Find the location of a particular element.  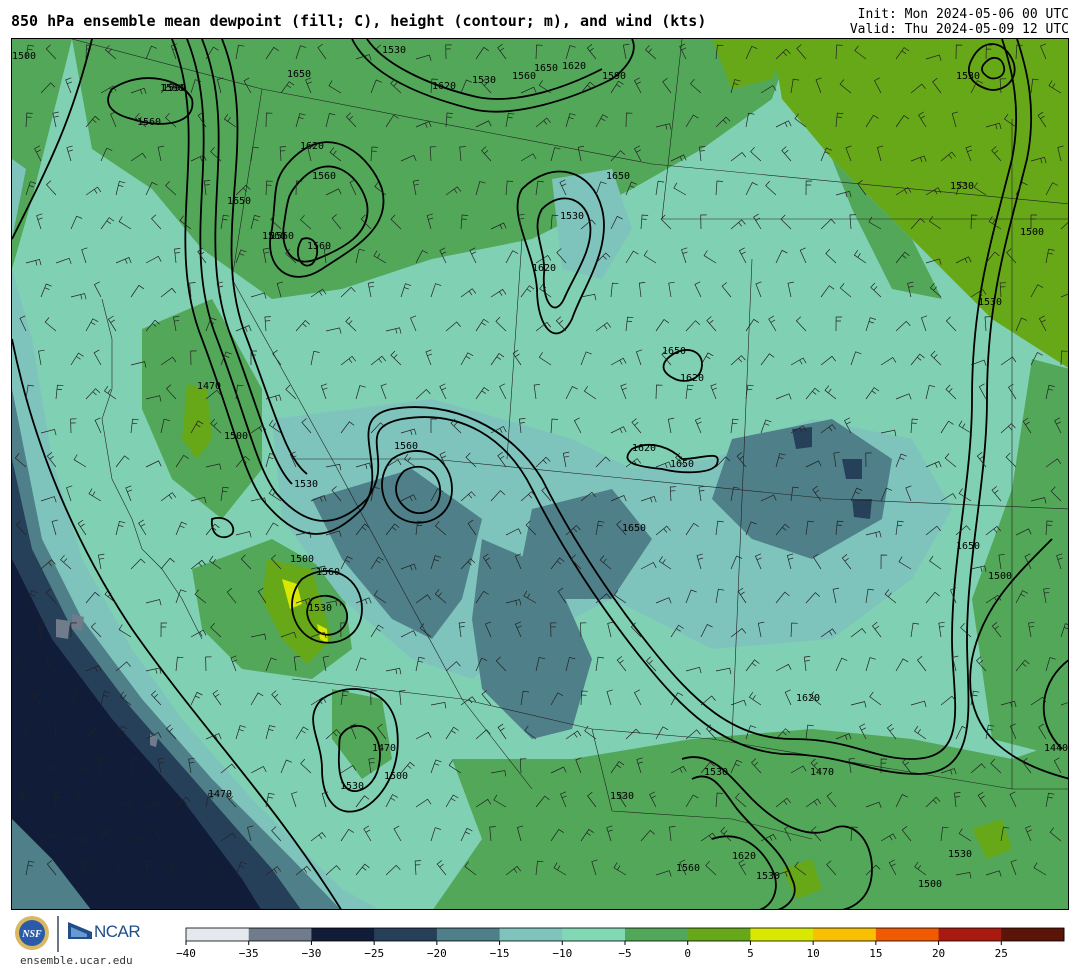

contour-label: 1590 is located at coordinates (614, 76).